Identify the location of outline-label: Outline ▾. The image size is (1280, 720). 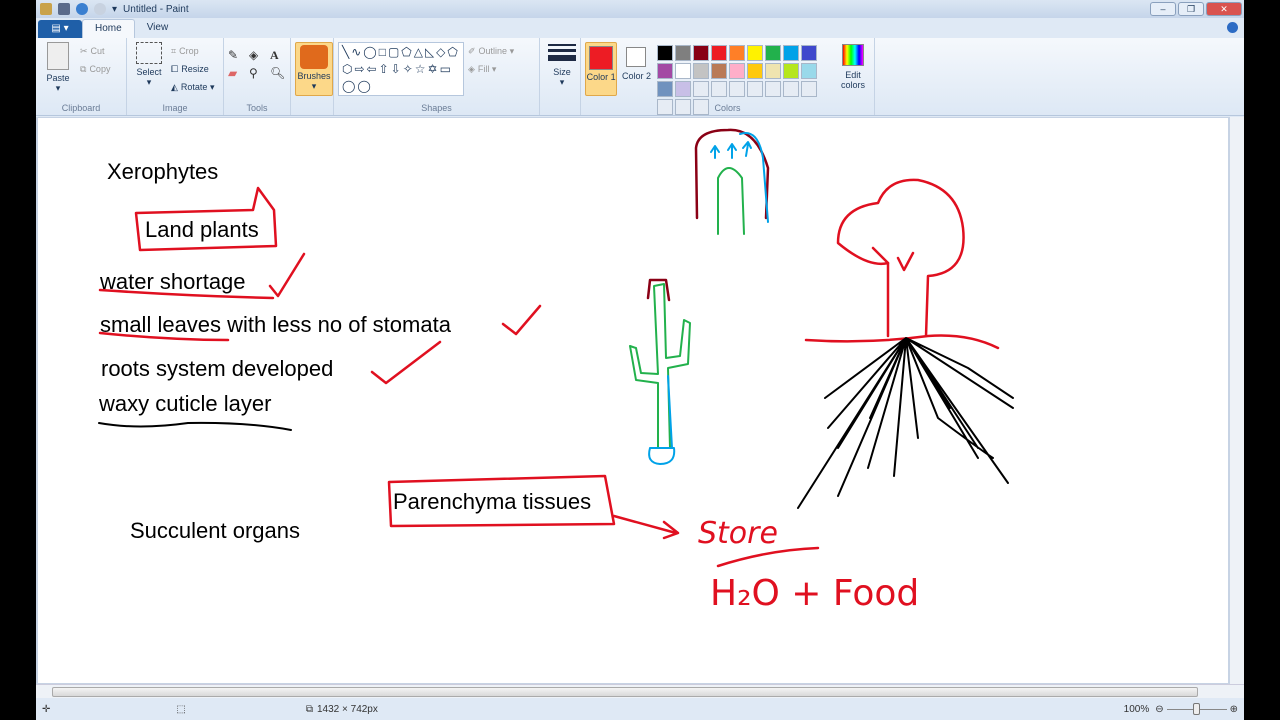
(496, 50).